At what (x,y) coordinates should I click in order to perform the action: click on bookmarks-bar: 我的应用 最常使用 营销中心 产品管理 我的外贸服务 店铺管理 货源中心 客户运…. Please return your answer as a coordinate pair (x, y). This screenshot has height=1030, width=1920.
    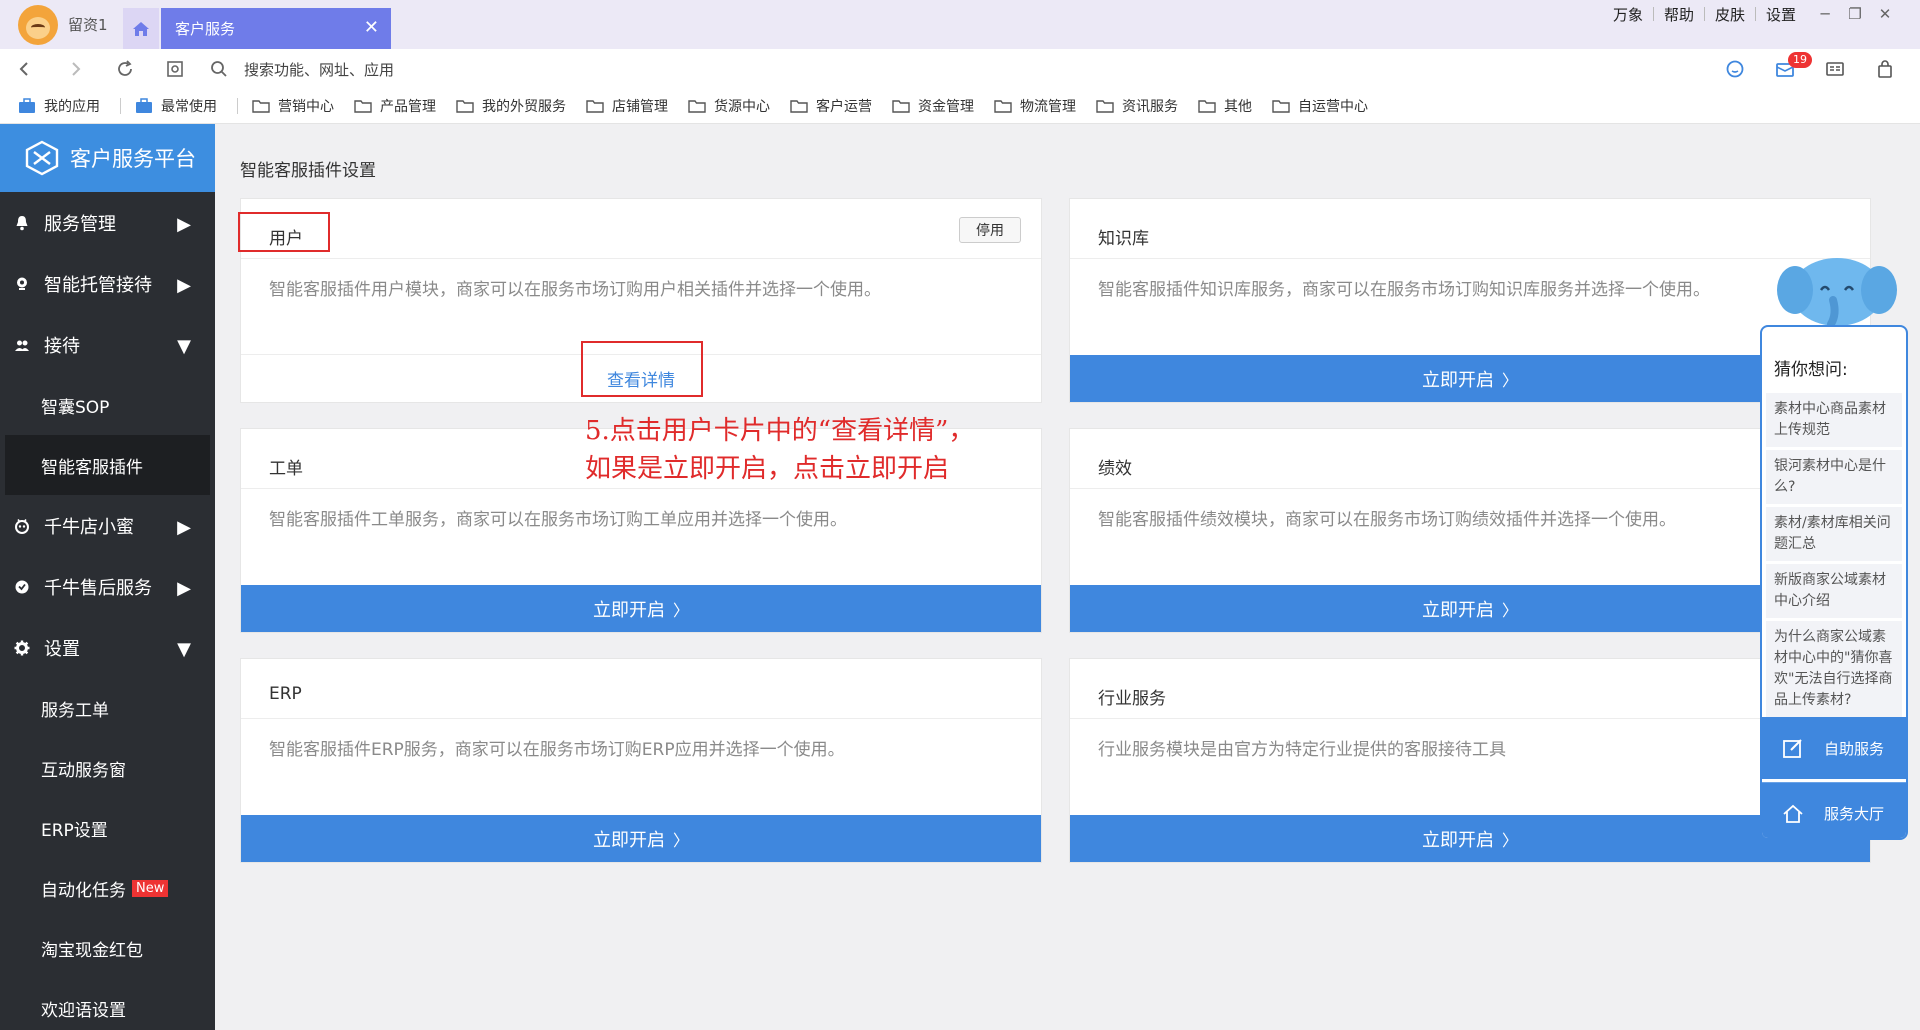
    Looking at the image, I should click on (960, 106).